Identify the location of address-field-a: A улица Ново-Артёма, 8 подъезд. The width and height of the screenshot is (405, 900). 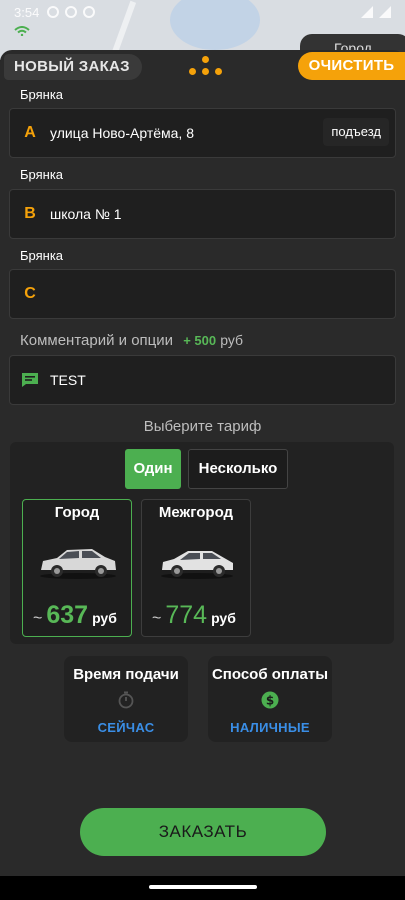
(202, 133).